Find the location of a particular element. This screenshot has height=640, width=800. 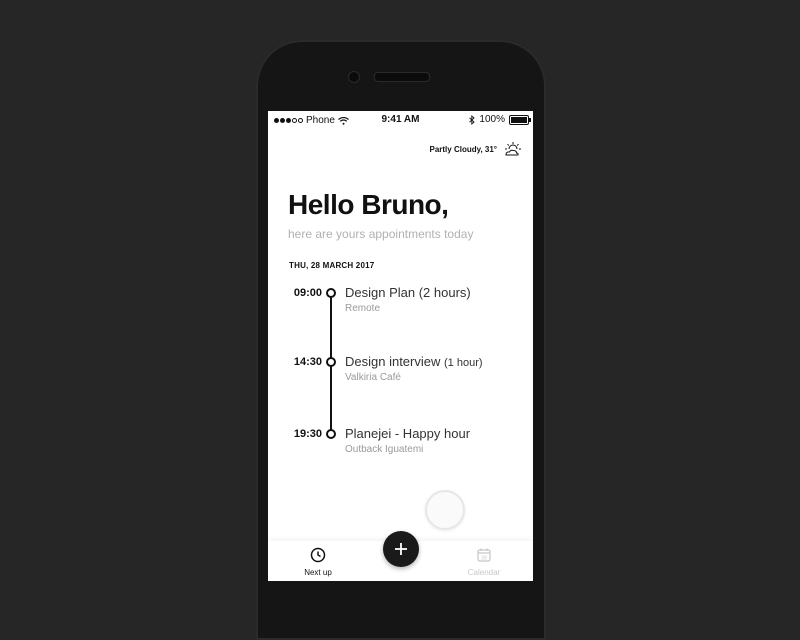

status-bar: Phone 9:41 AM 100% is located at coordinates (400, 120).